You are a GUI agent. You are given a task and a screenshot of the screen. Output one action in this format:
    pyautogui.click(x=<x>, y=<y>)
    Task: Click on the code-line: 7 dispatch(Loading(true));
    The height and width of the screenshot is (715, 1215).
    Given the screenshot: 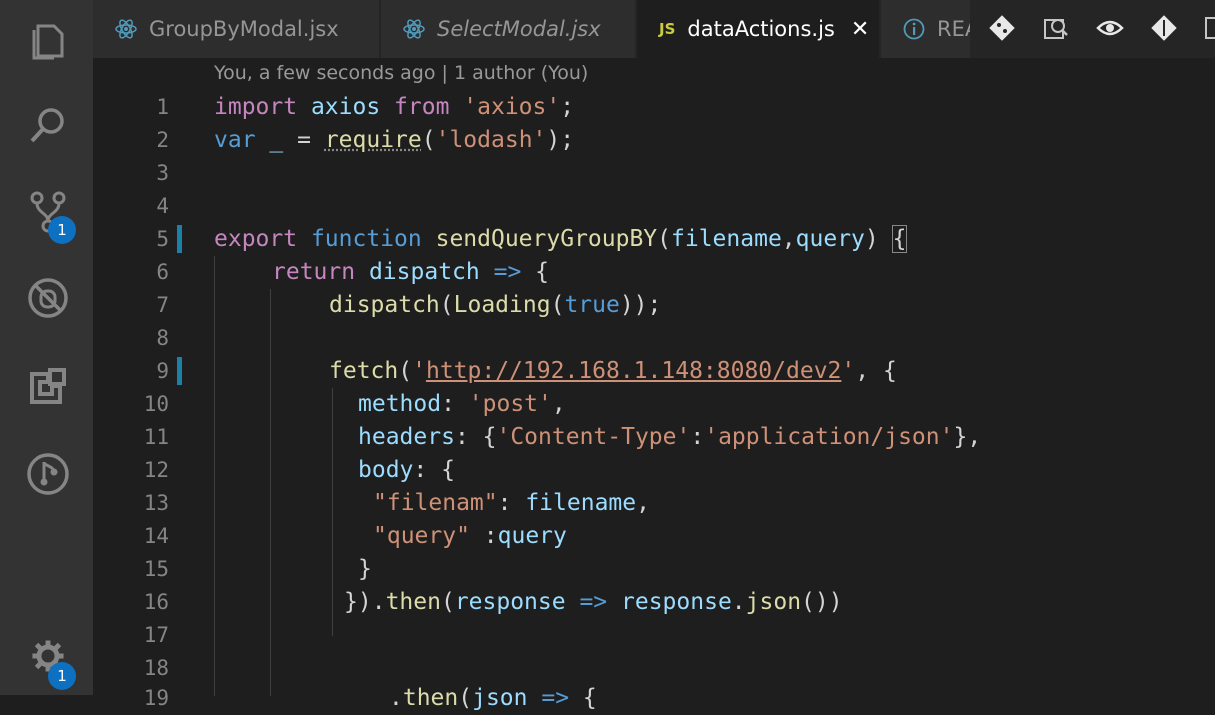 What is the action you would take?
    pyautogui.click(x=654, y=305)
    